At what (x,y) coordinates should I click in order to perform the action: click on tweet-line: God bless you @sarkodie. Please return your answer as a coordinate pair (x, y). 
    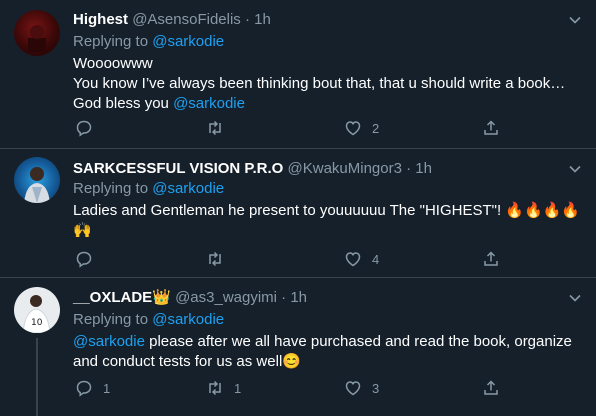
    Looking at the image, I should click on (328, 104).